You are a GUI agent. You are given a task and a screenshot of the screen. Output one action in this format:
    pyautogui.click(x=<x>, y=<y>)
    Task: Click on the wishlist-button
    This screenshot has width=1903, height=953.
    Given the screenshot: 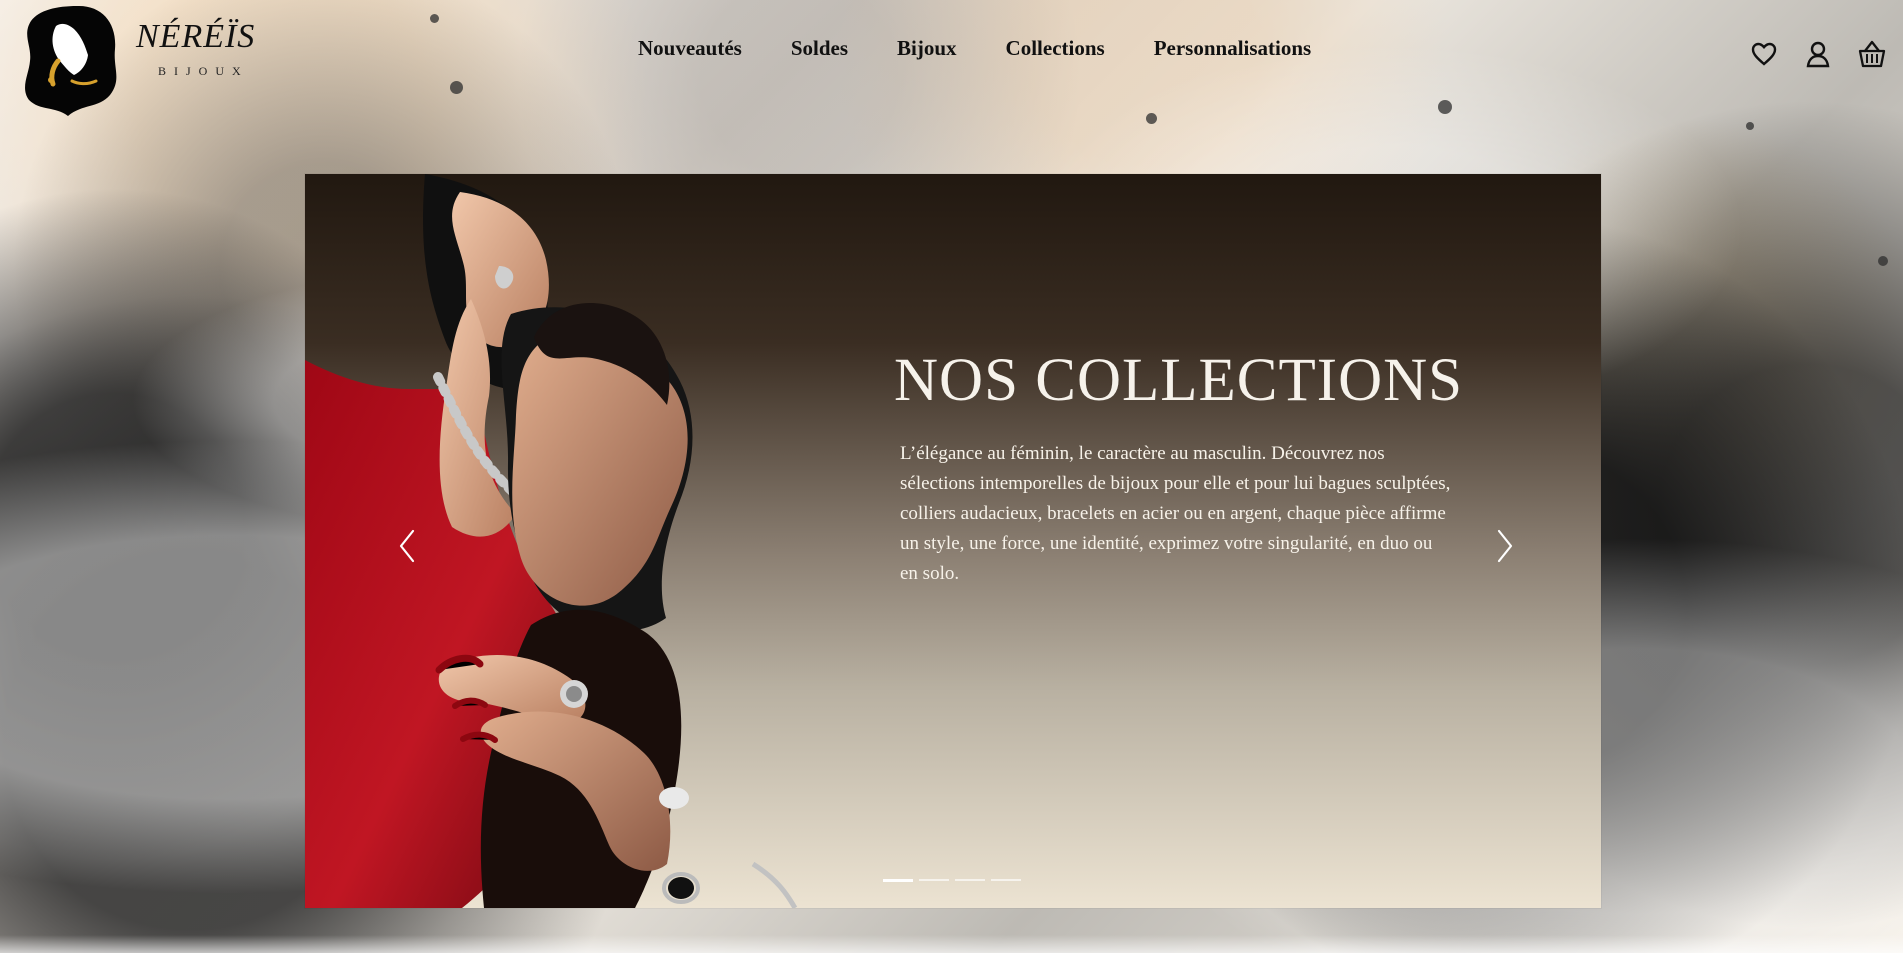 What is the action you would take?
    pyautogui.click(x=1764, y=54)
    